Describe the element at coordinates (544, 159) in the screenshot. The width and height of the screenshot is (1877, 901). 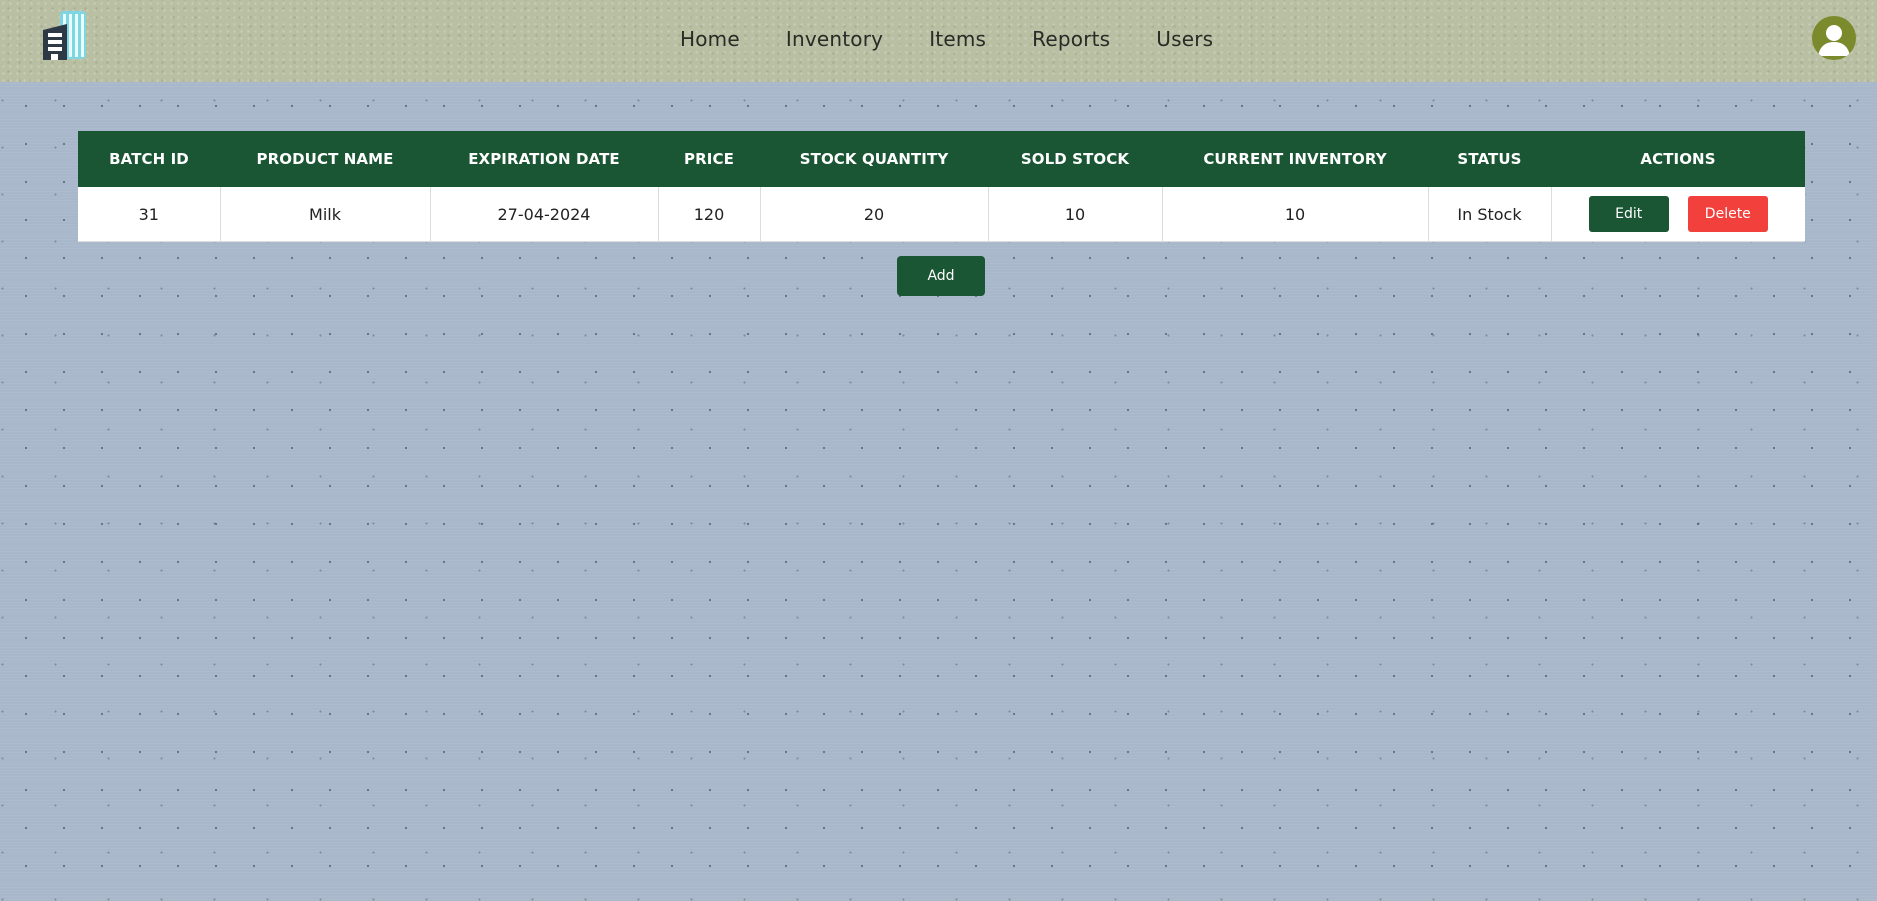
I see `col-header-expiration-date: EXPIRATION DATE` at that location.